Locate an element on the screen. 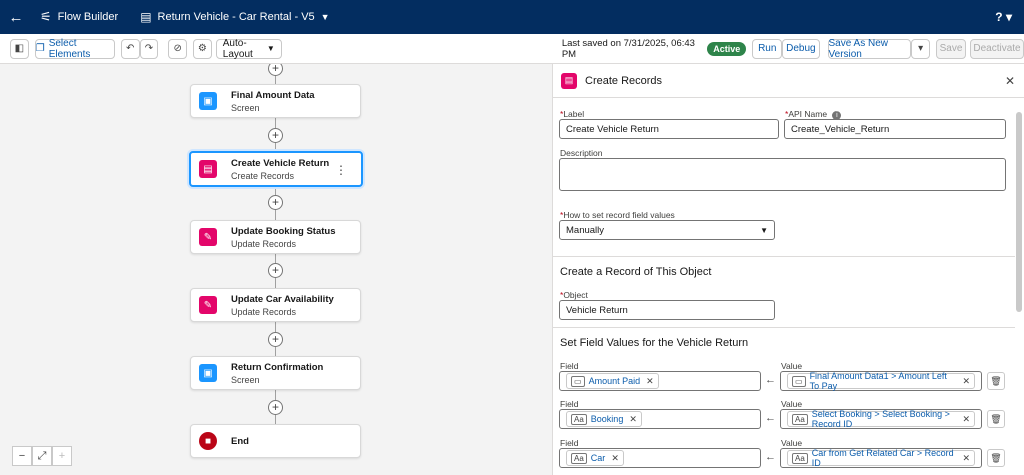  create-record-section-title: Create a Record of This Object is located at coordinates (636, 272).